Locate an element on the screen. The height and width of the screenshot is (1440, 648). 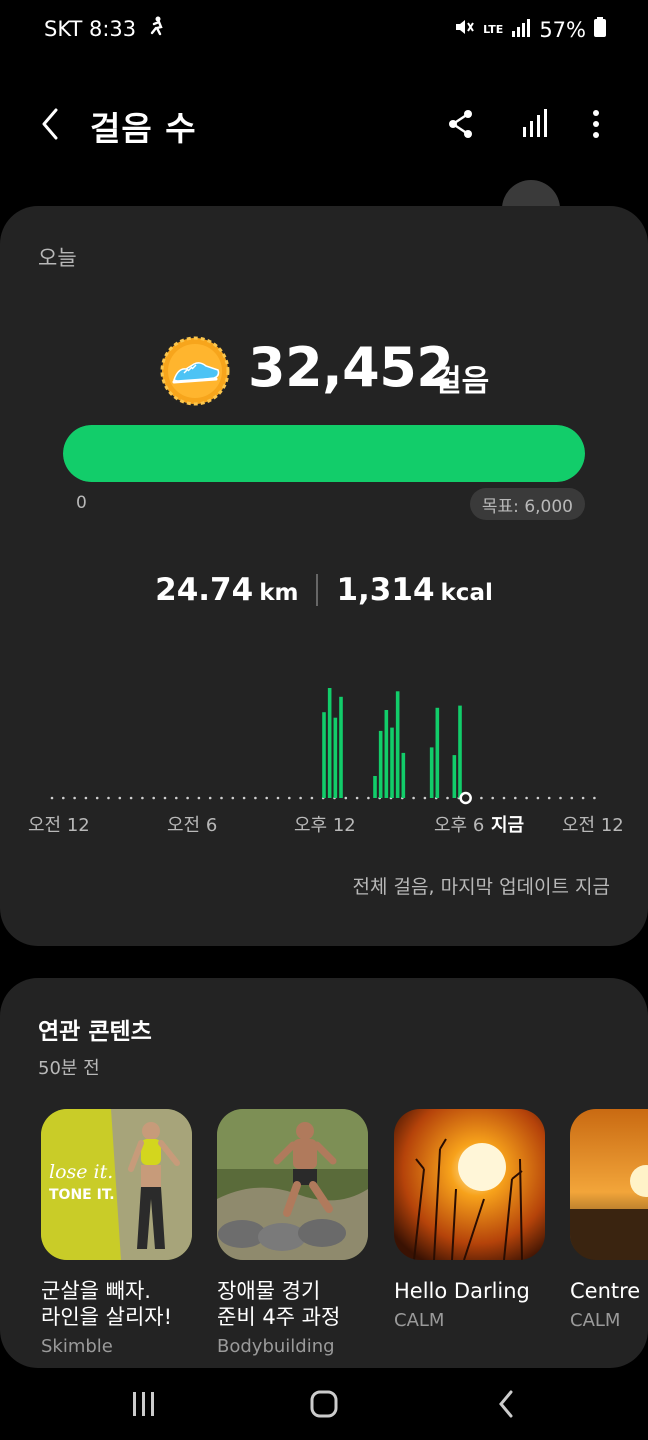
distance-value: 24.74 is located at coordinates (204, 590).